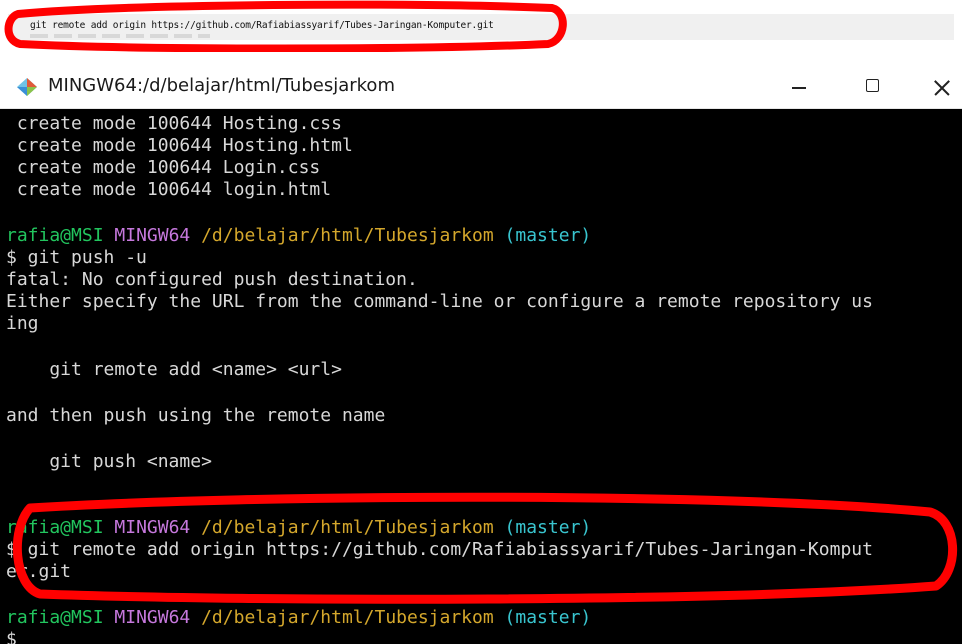 The width and height of the screenshot is (962, 644). Describe the element at coordinates (22, 323) in the screenshot. I see `output-line: ing` at that location.